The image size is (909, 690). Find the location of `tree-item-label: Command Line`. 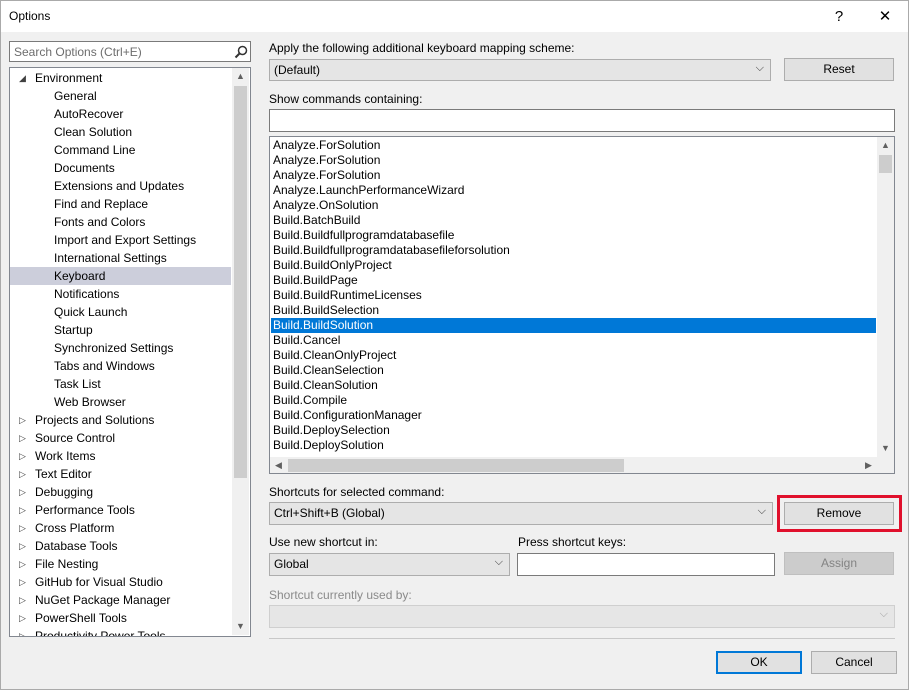

tree-item-label: Command Line is located at coordinates (95, 150).